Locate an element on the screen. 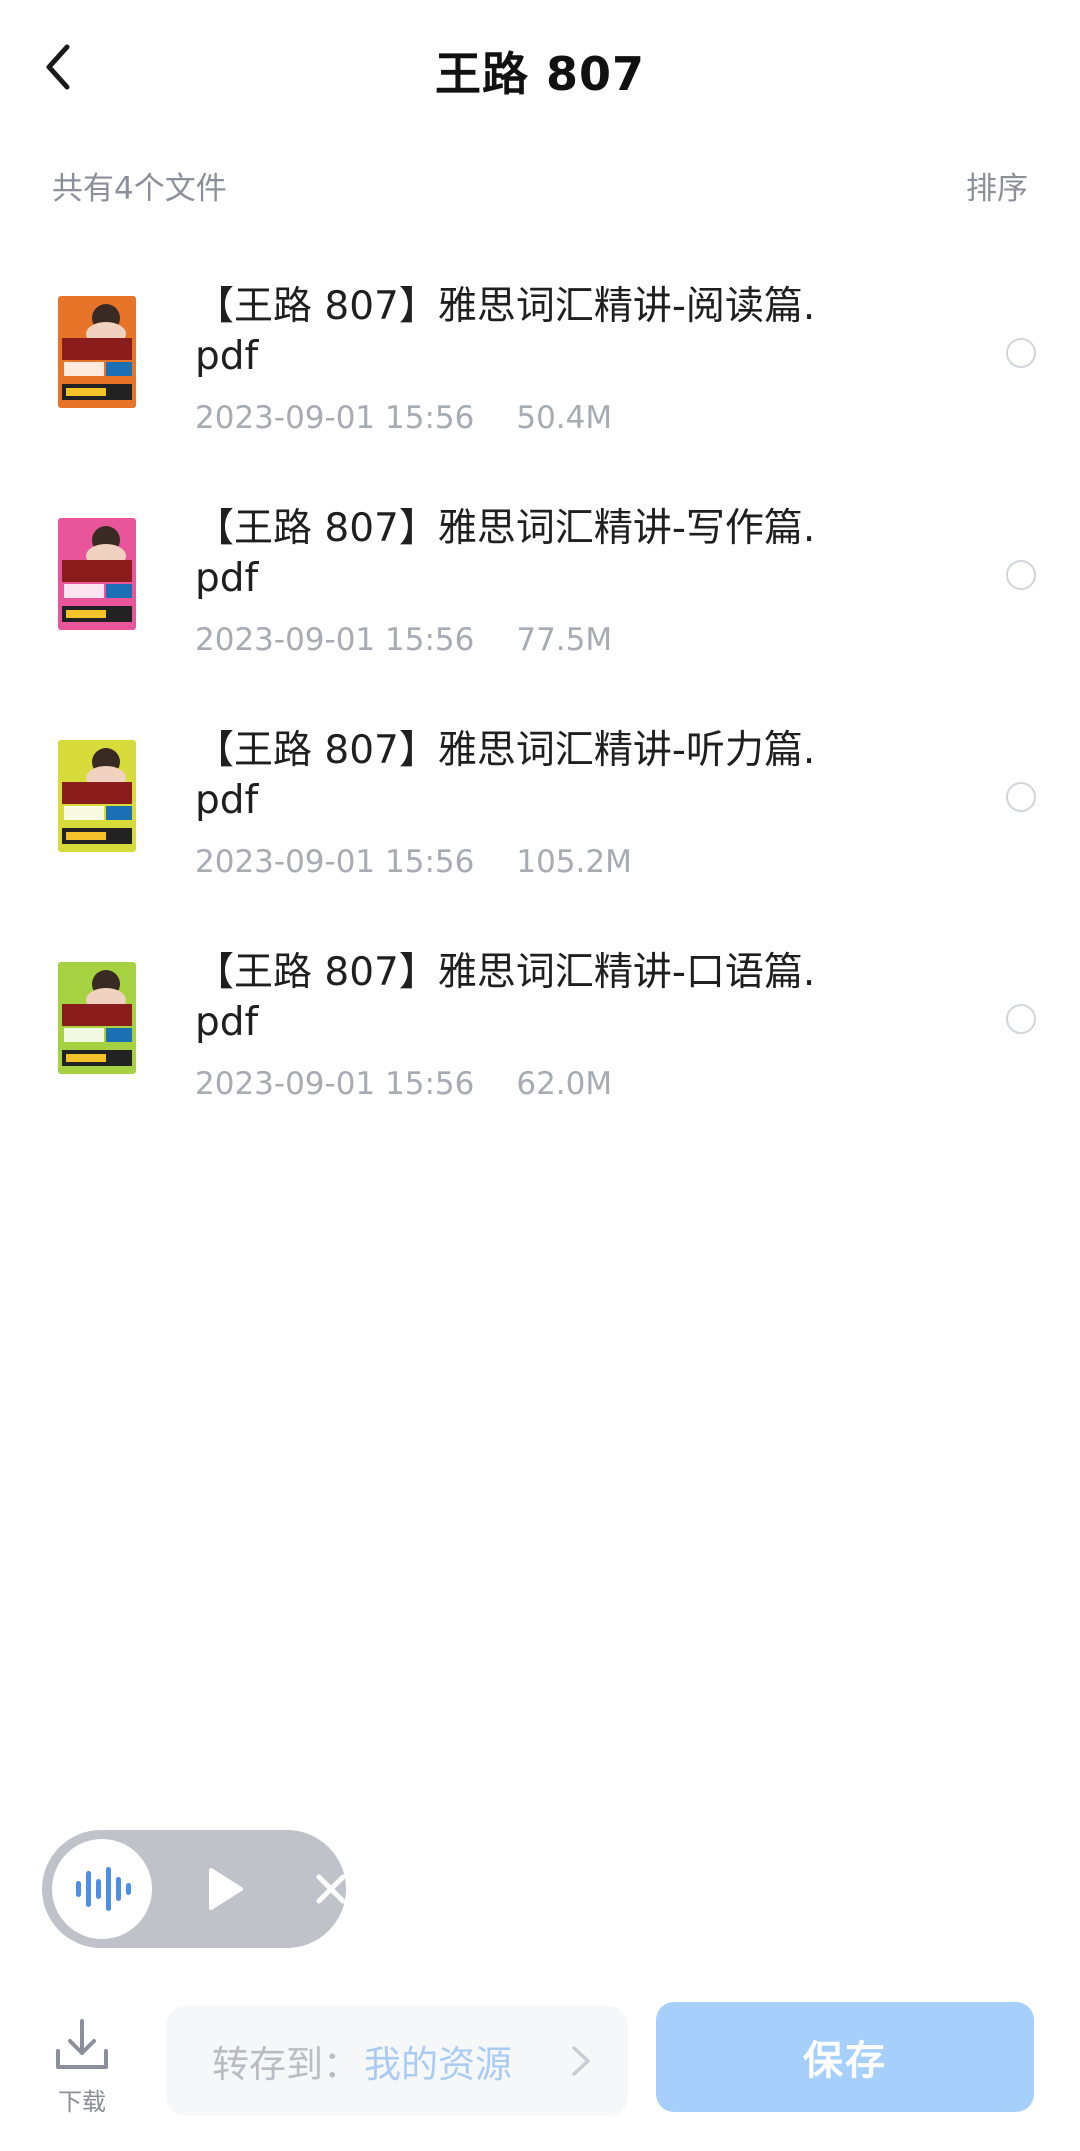 Image resolution: width=1080 pixels, height=2151 pixels. download-button: 下载 is located at coordinates (82, 2067).